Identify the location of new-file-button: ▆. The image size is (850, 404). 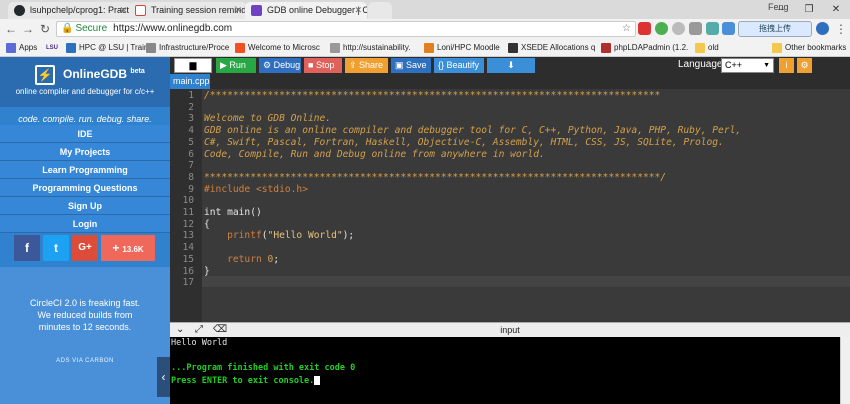
(193, 65).